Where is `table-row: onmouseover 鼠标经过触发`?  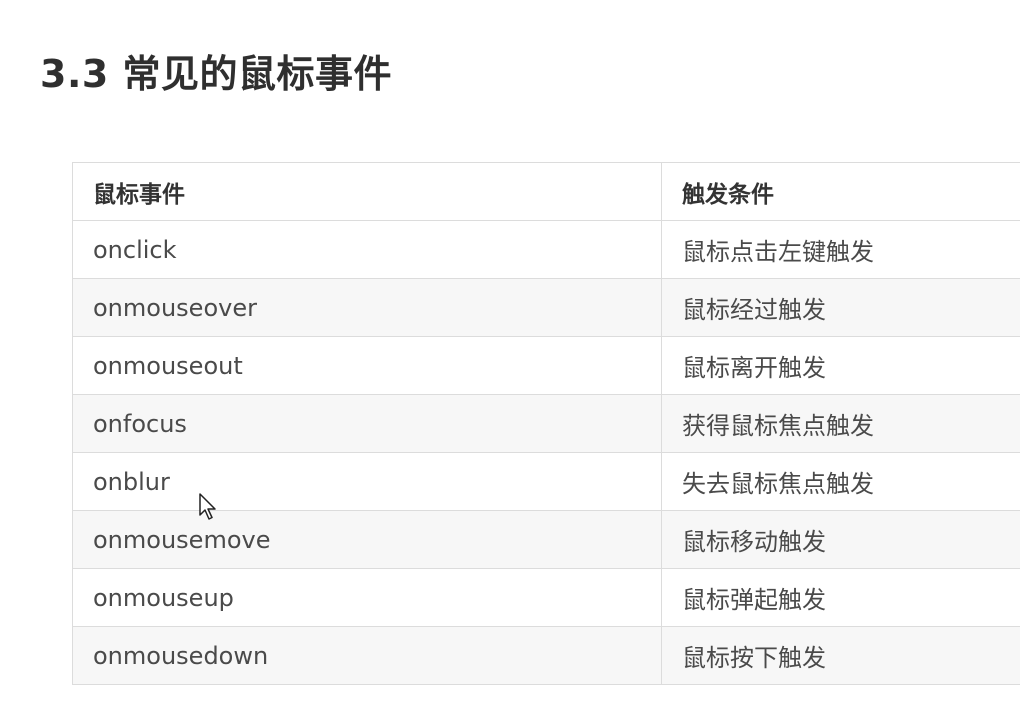 table-row: onmouseover 鼠标经过触发 is located at coordinates (546, 307).